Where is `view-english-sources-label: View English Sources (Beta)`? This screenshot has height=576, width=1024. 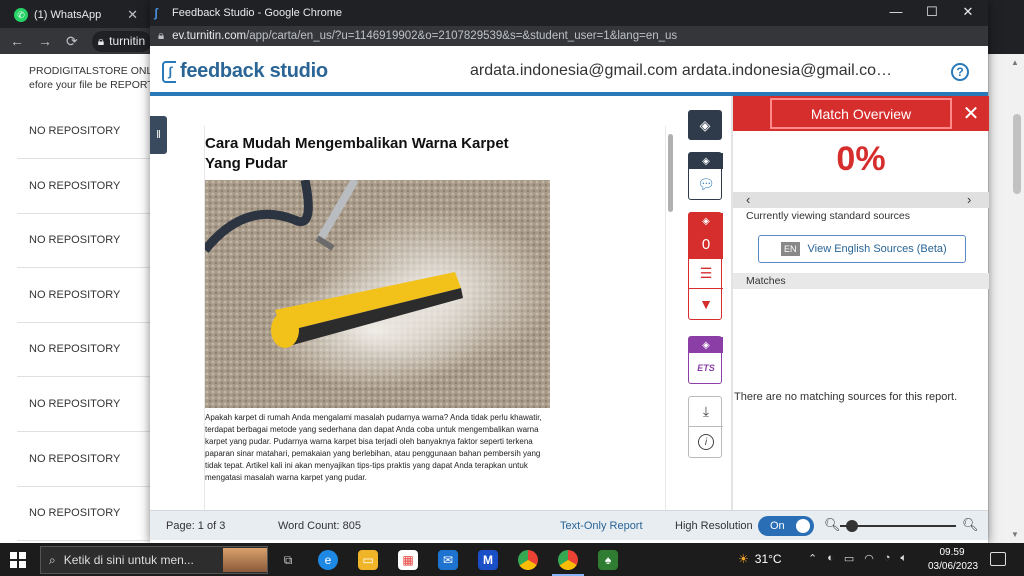 view-english-sources-label: View English Sources (Beta) is located at coordinates (877, 249).